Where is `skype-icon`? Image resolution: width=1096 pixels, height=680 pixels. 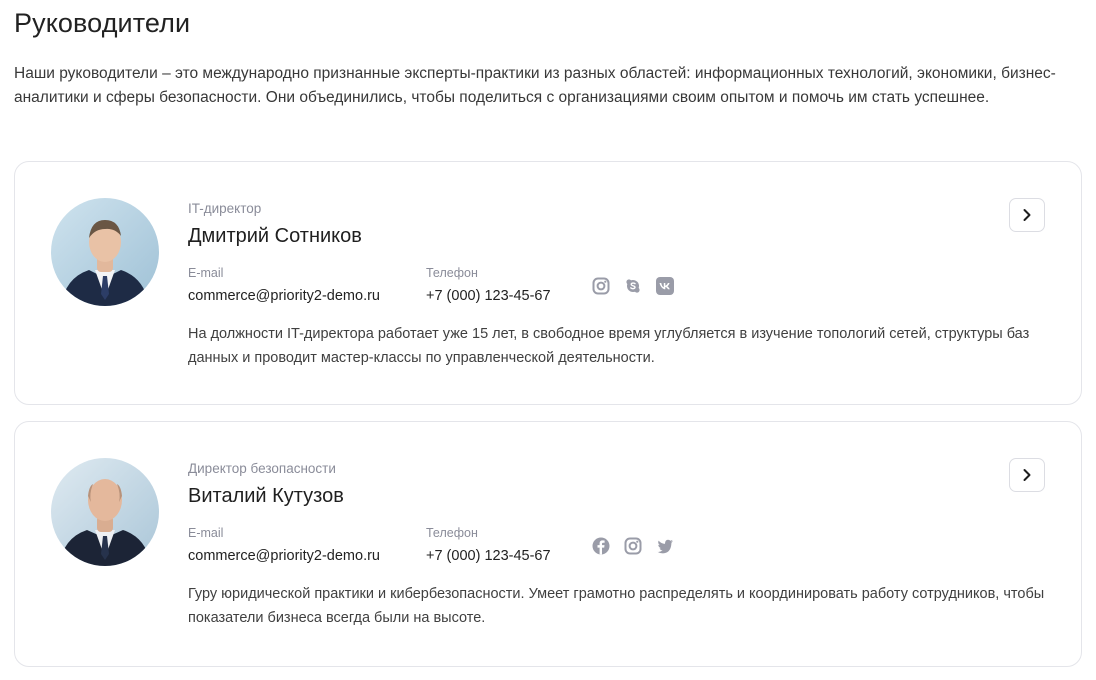
skype-icon is located at coordinates (633, 286).